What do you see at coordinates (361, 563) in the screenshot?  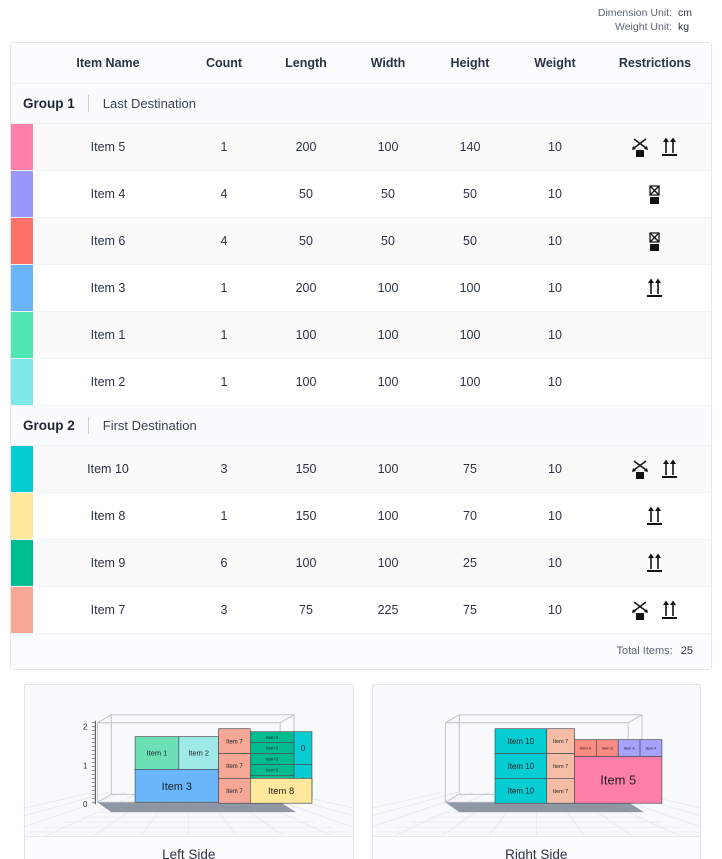 I see `table-row: Item 9 6 100 100 25 10` at bounding box center [361, 563].